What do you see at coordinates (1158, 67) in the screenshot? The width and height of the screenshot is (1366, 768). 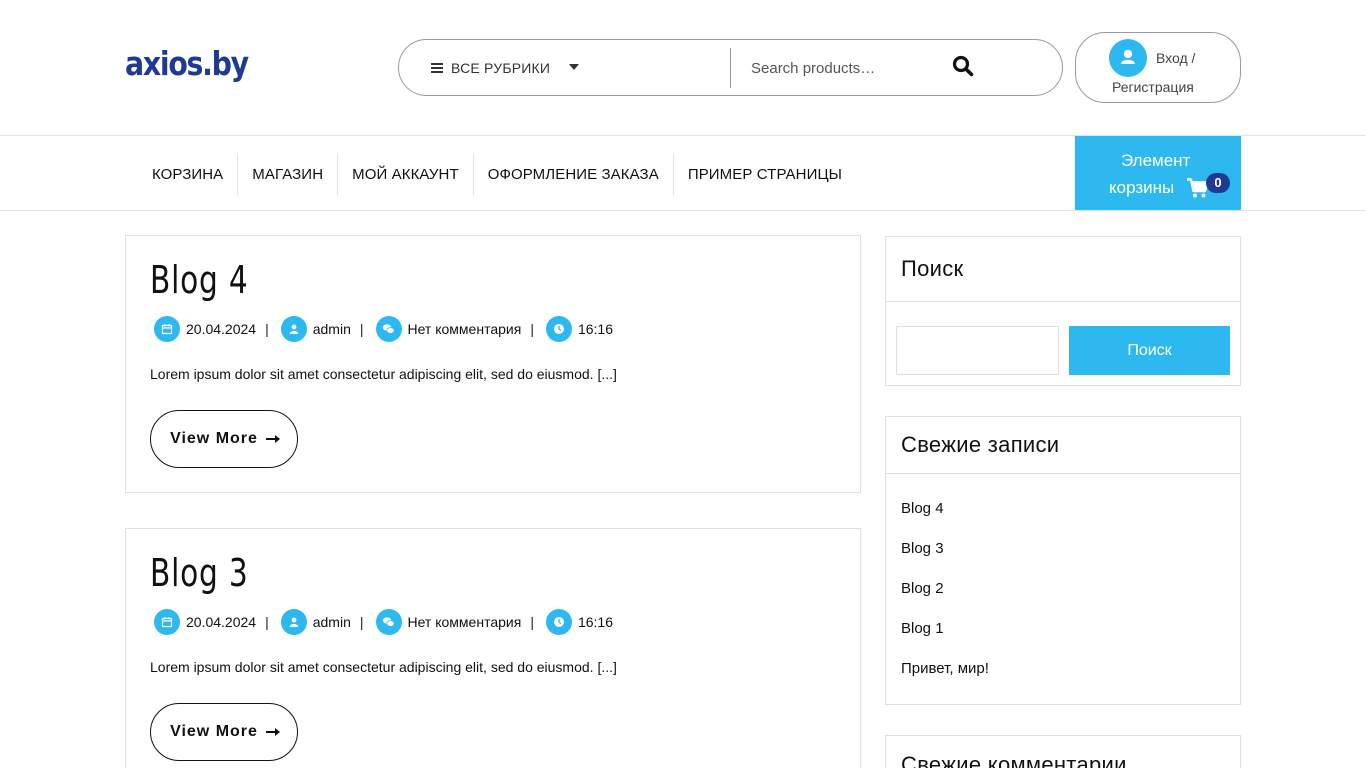 I see `login-register-button: Вход / Регистрация` at bounding box center [1158, 67].